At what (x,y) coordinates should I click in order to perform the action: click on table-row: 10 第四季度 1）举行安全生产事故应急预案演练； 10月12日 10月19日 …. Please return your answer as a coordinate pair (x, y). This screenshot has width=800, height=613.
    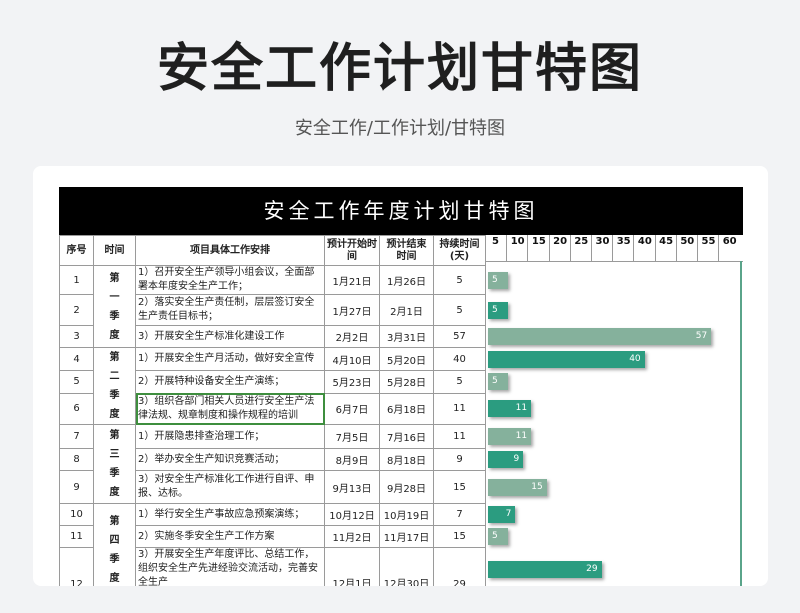
    Looking at the image, I should click on (272, 544).